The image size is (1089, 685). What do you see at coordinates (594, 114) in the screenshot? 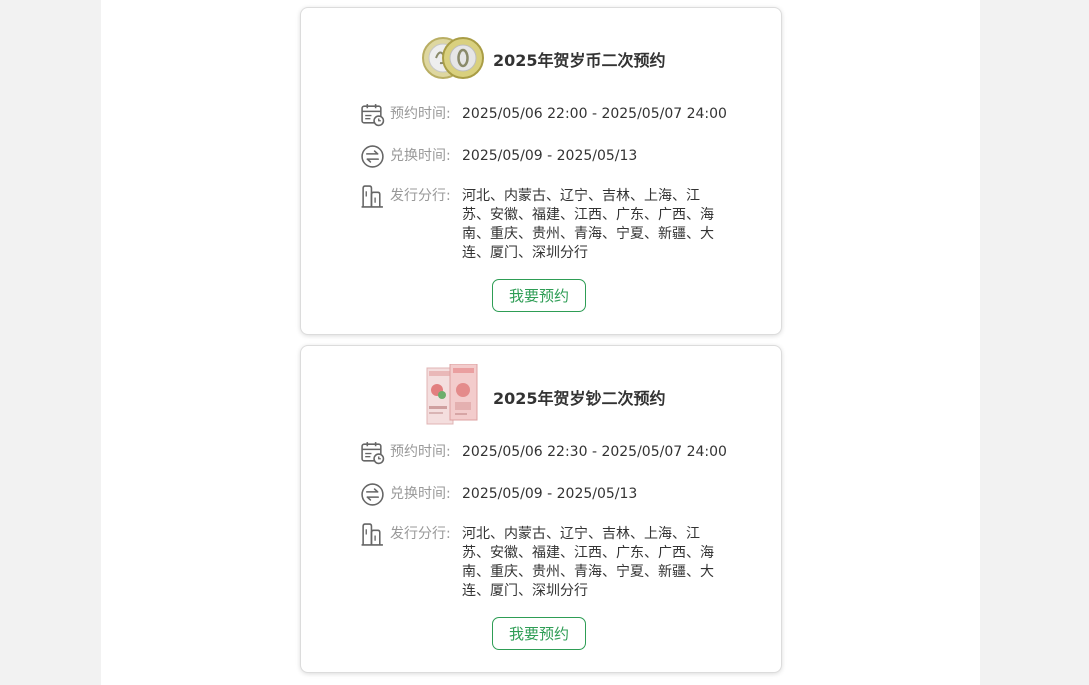
I see `reserve-time-value: 2025/05/06 22:00 - 2025/05/07 24:00` at bounding box center [594, 114].